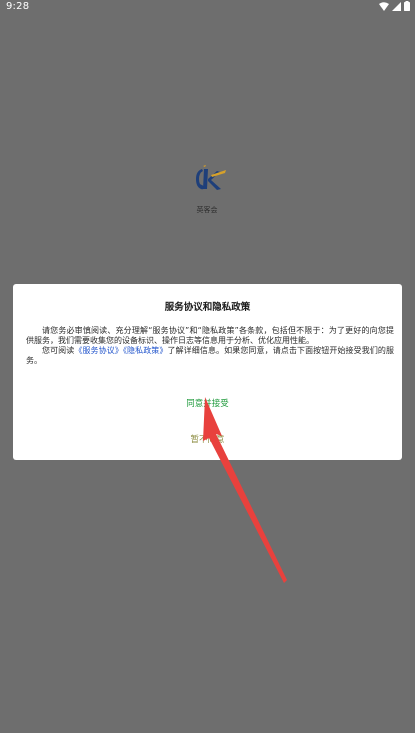 The height and width of the screenshot is (733, 415). Describe the element at coordinates (18, 6) in the screenshot. I see `status-time: 9:28` at that location.